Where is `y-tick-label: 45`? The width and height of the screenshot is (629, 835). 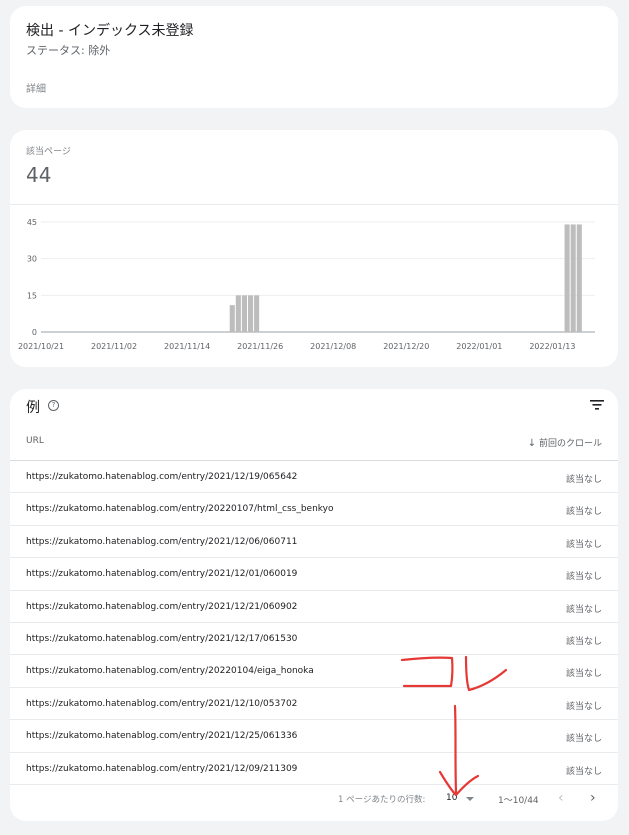
y-tick-label: 45 is located at coordinates (32, 222).